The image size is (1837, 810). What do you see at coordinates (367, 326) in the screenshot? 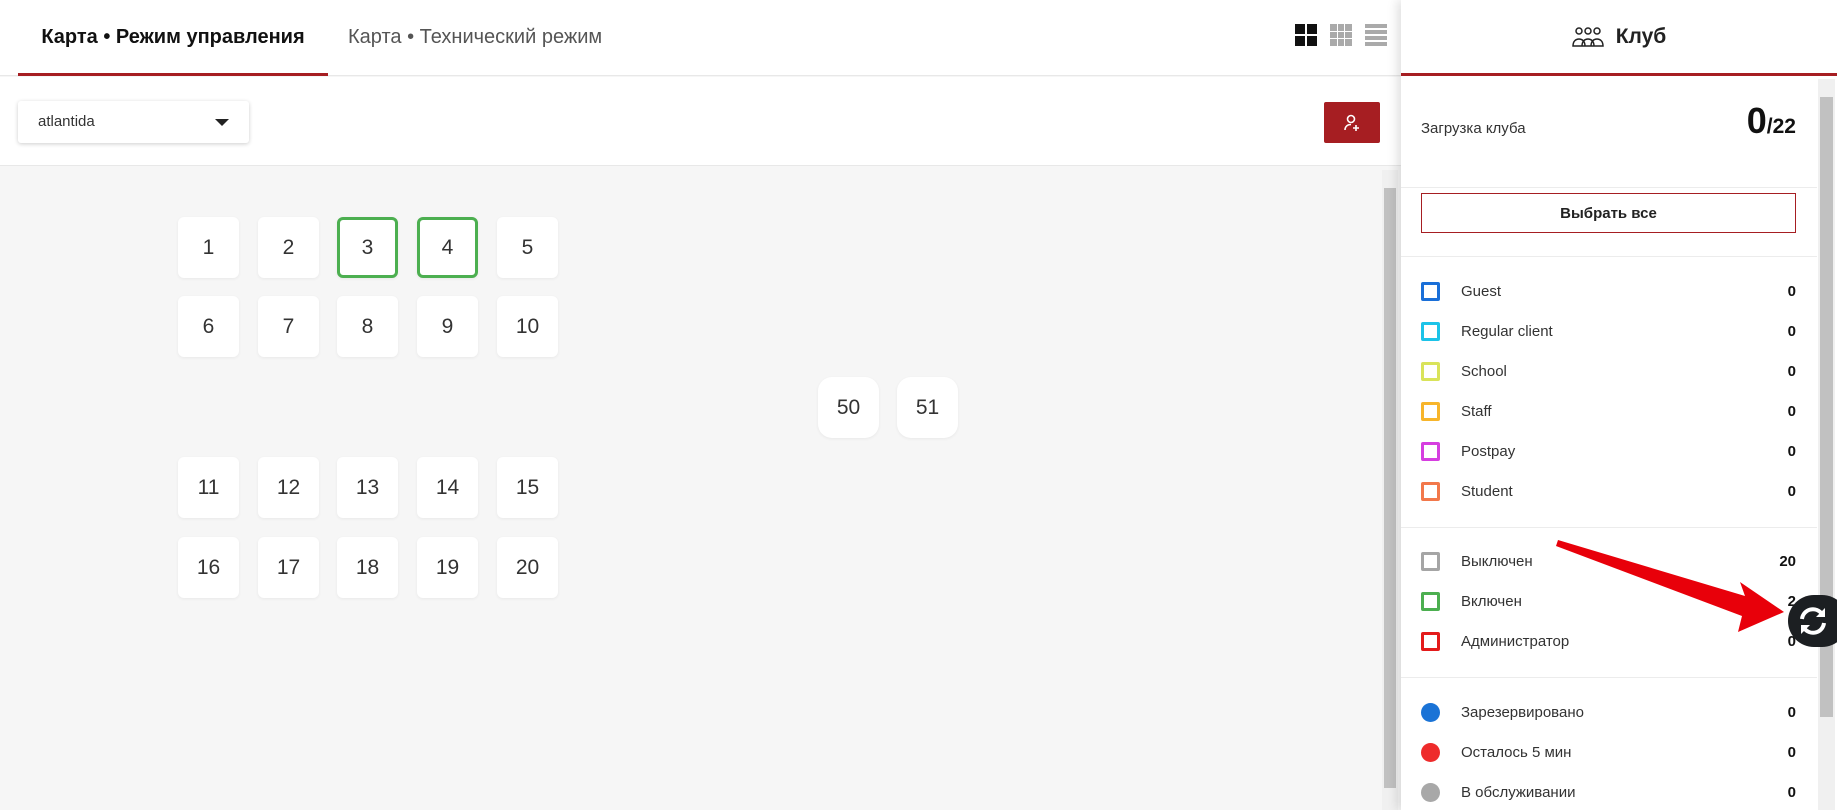
I see `pc-cell: 8` at bounding box center [367, 326].